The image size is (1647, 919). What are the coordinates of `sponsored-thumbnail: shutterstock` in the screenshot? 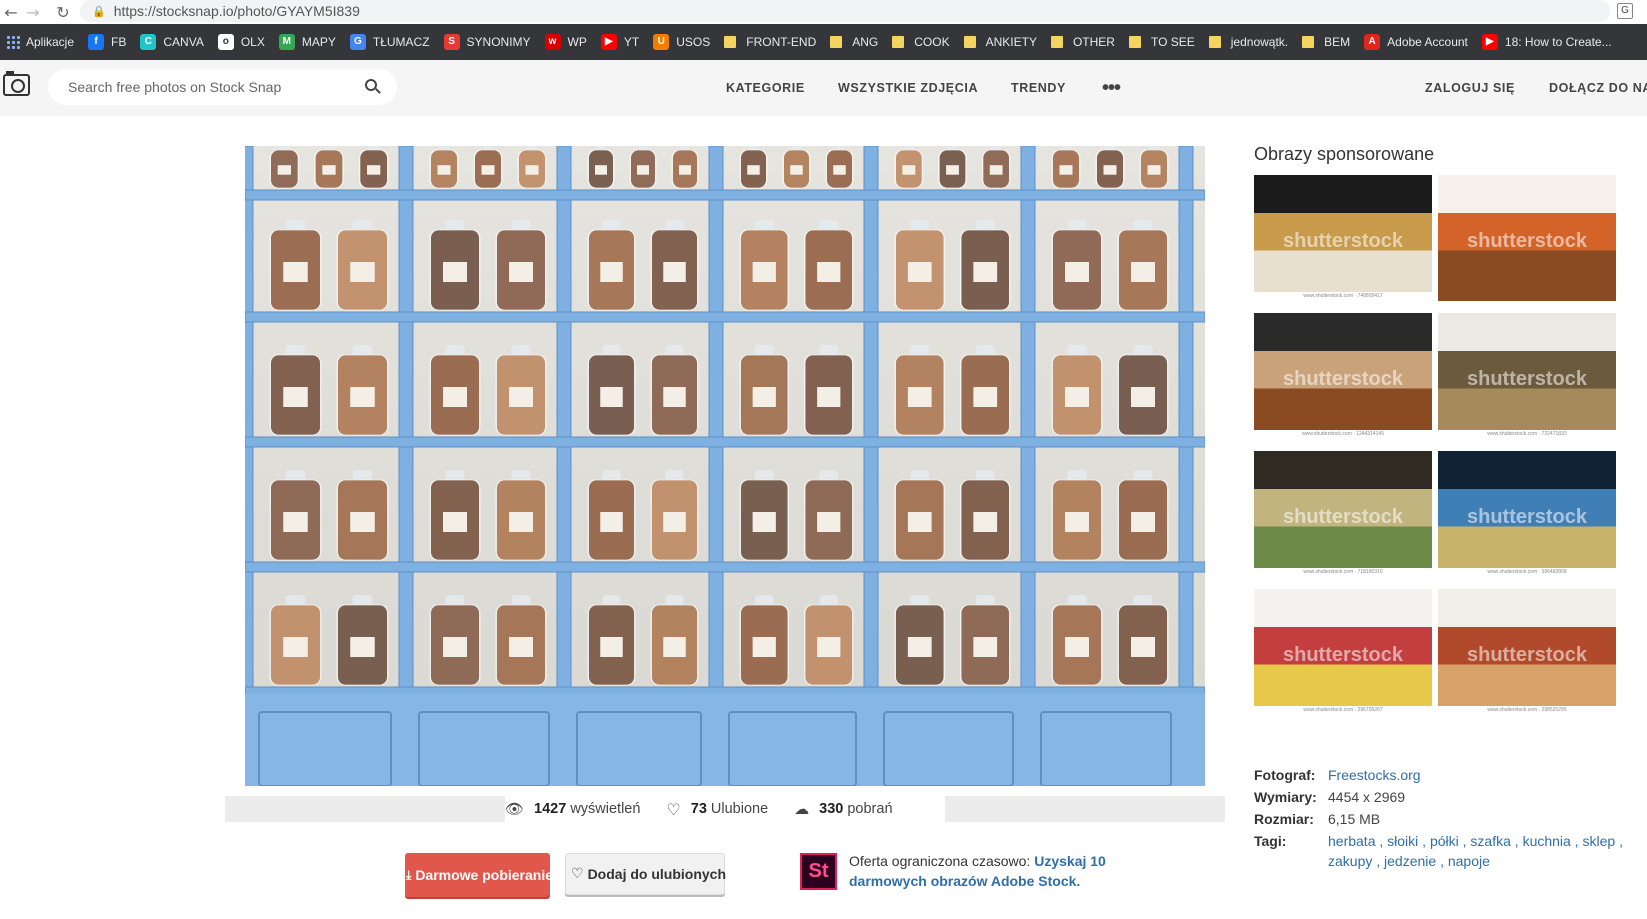 It's located at (1527, 238).